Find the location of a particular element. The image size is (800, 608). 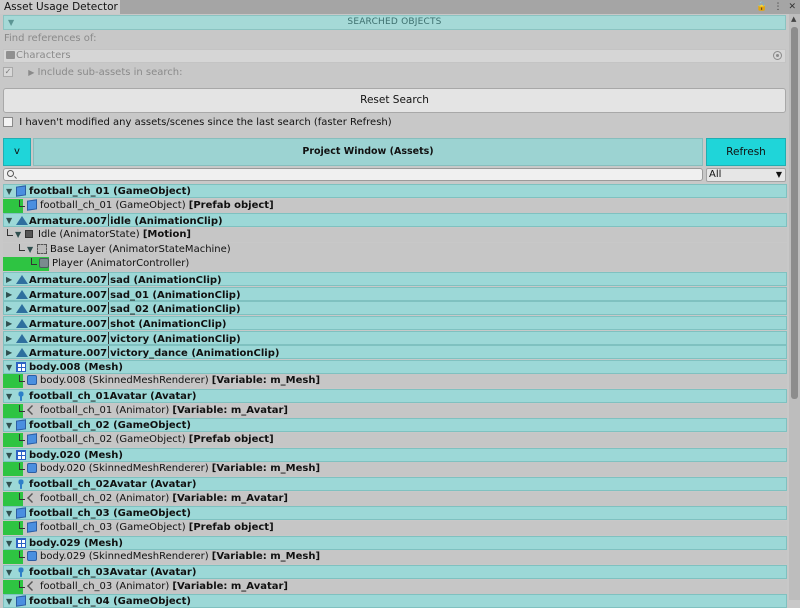

results-search-input is located at coordinates (353, 174).